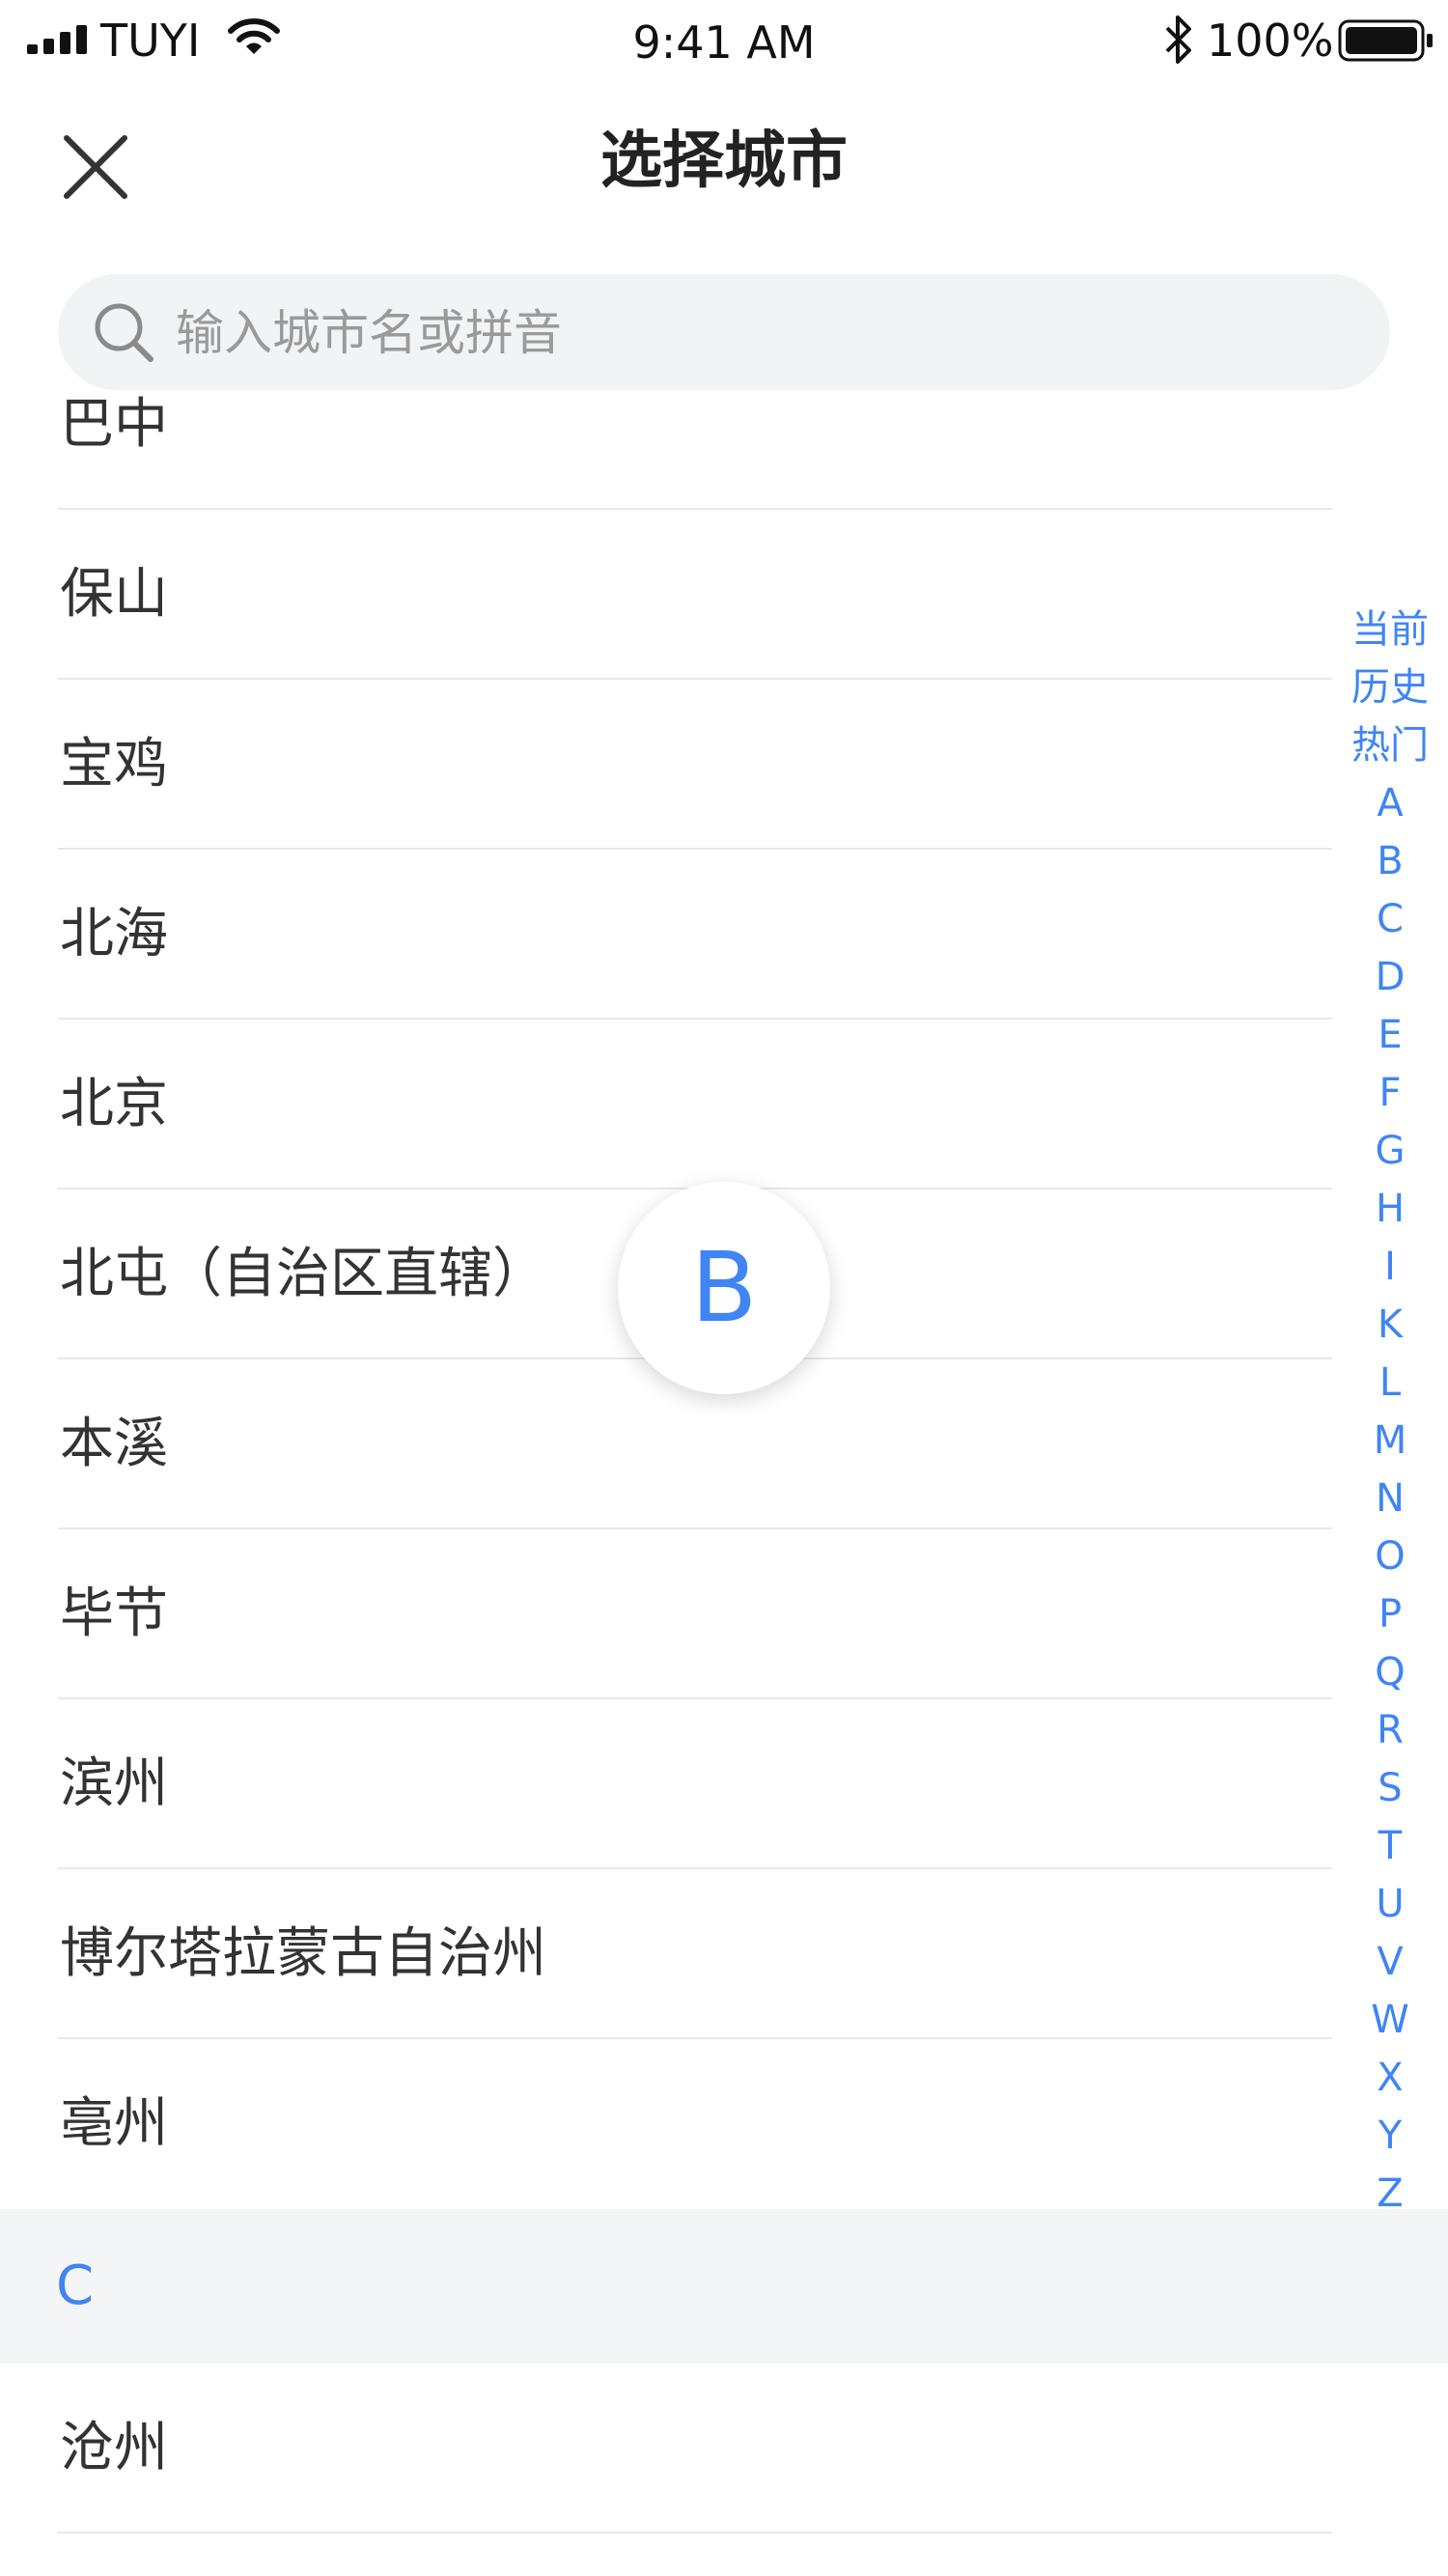  I want to click on index-letter-r: R, so click(1390, 1730).